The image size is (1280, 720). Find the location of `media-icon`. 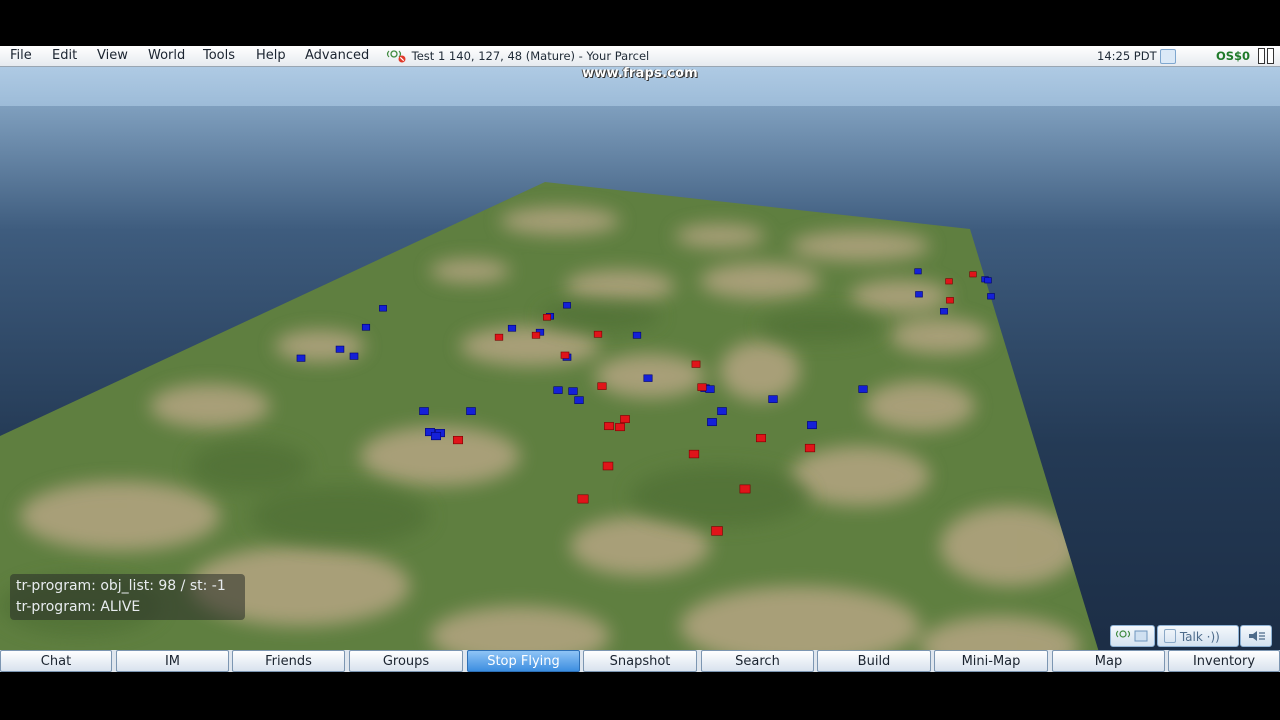

media-icon is located at coordinates (1168, 56).